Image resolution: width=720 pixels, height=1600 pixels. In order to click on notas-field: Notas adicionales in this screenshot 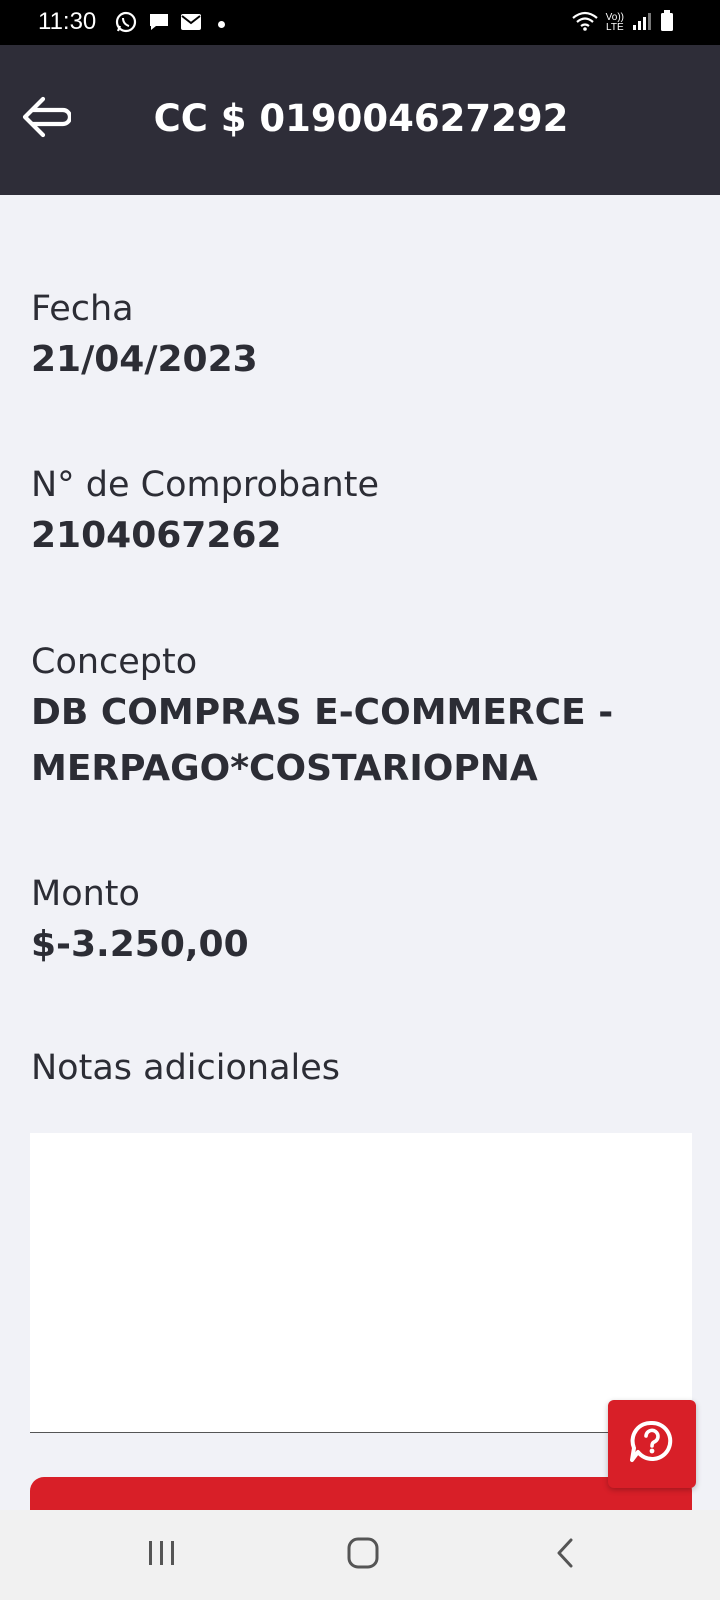, I will do `click(361, 1068)`.